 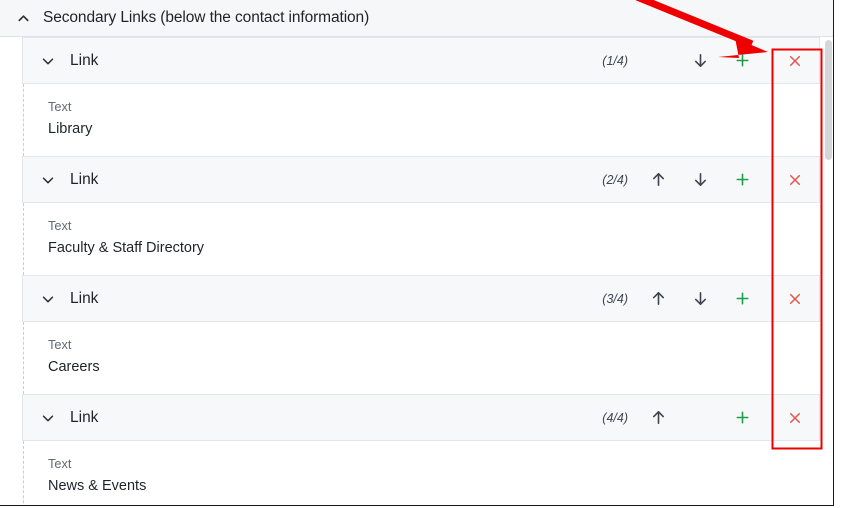 What do you see at coordinates (421, 180) in the screenshot?
I see `link-item-header: Link (2/4)` at bounding box center [421, 180].